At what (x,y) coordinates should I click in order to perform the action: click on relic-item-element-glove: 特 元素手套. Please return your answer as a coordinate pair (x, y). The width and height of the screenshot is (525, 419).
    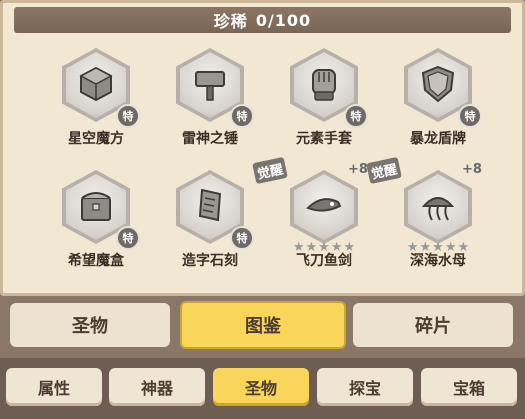
    Looking at the image, I should click on (322, 100).